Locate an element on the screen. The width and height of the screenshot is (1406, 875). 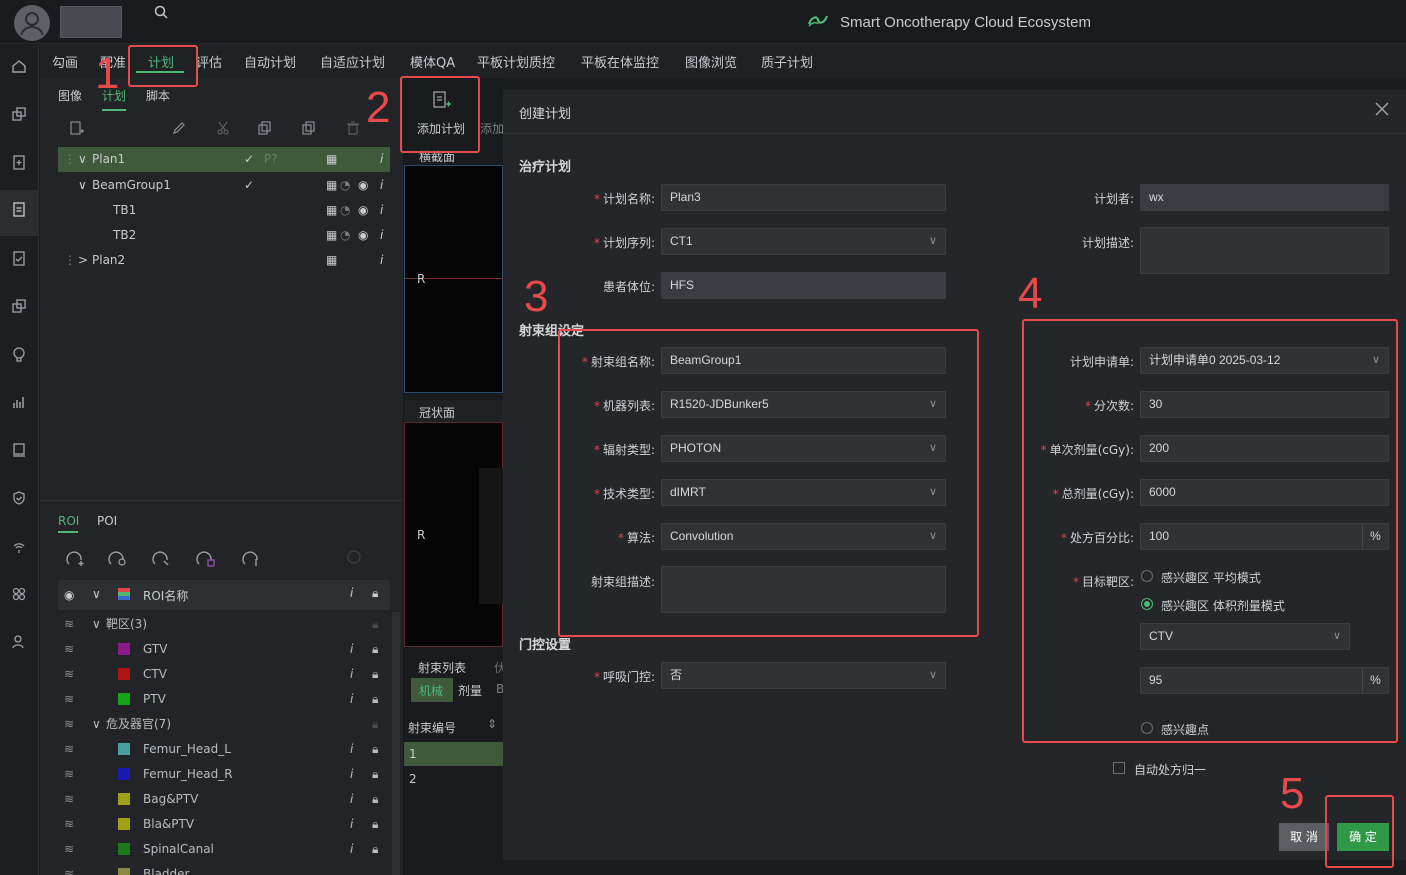
signal-icon is located at coordinates (19, 550).